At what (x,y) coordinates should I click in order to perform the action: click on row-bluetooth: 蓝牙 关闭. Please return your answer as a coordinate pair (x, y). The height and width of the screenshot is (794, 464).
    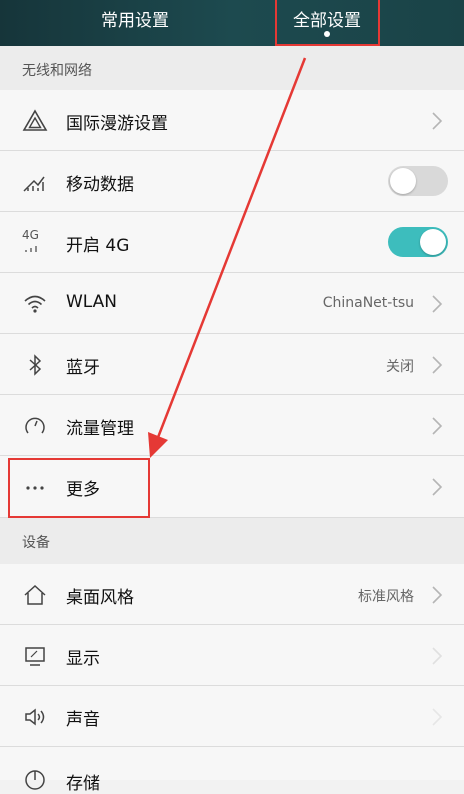
    Looking at the image, I should click on (232, 364).